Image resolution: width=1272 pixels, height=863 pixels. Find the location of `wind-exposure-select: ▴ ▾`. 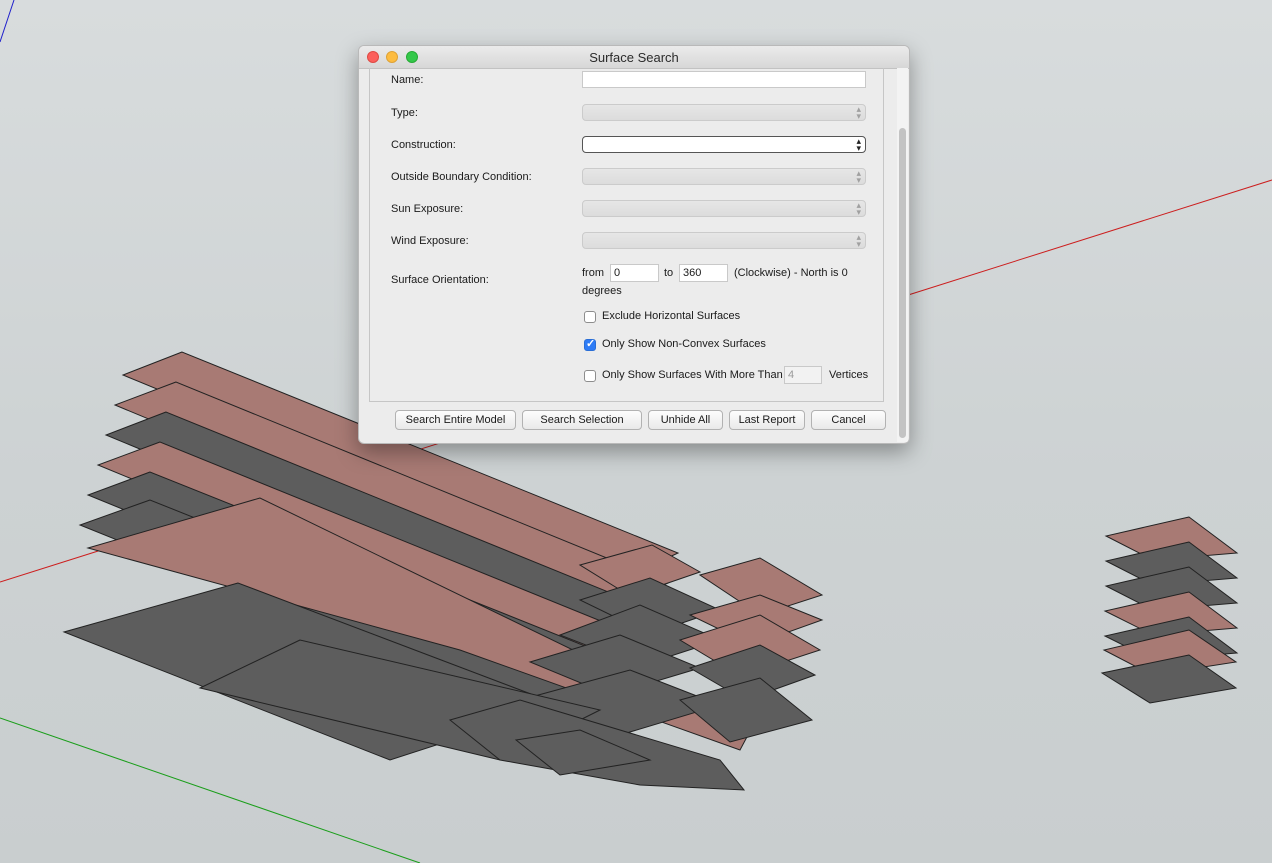

wind-exposure-select: ▴ ▾ is located at coordinates (724, 240).